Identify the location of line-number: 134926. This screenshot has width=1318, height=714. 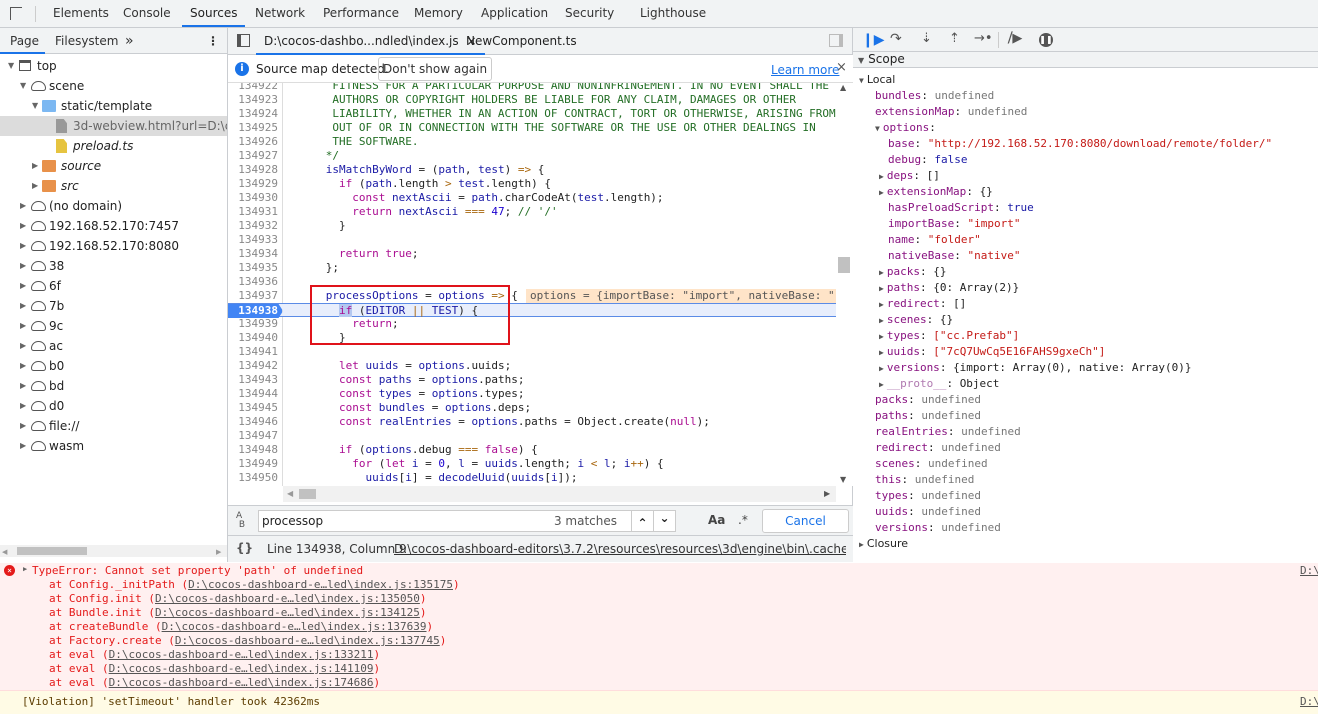
(255, 142).